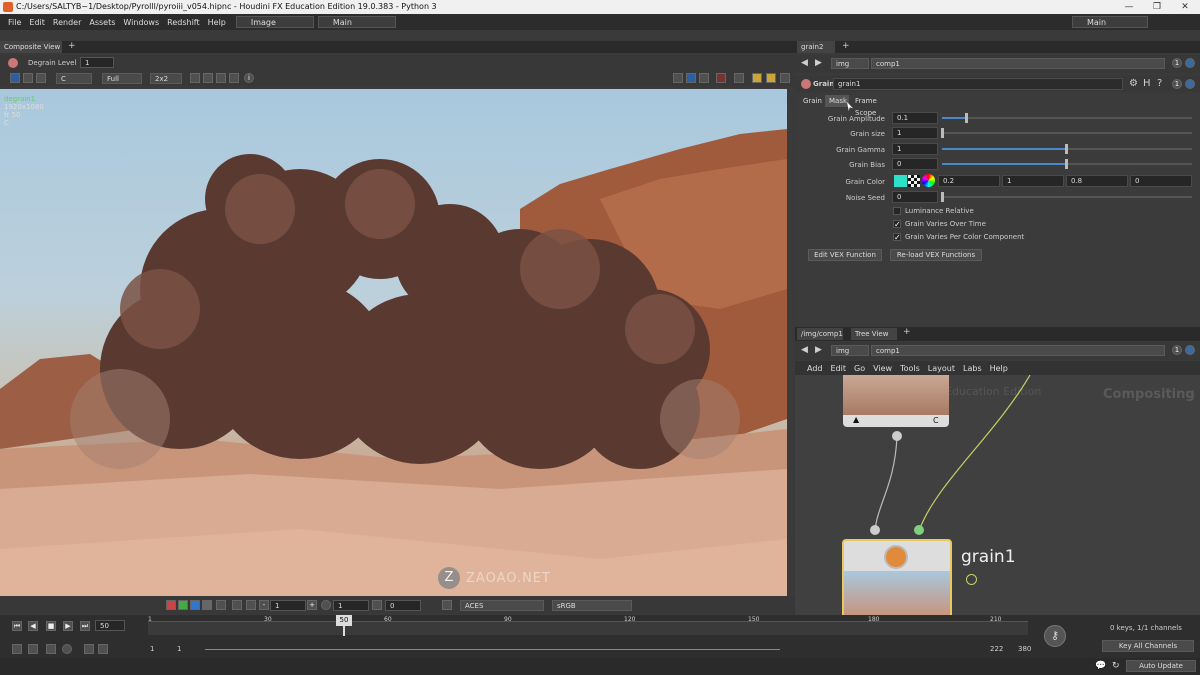  Describe the element at coordinates (845, 255) in the screenshot. I see `edit-vex-button: Edit VEX Function` at that location.